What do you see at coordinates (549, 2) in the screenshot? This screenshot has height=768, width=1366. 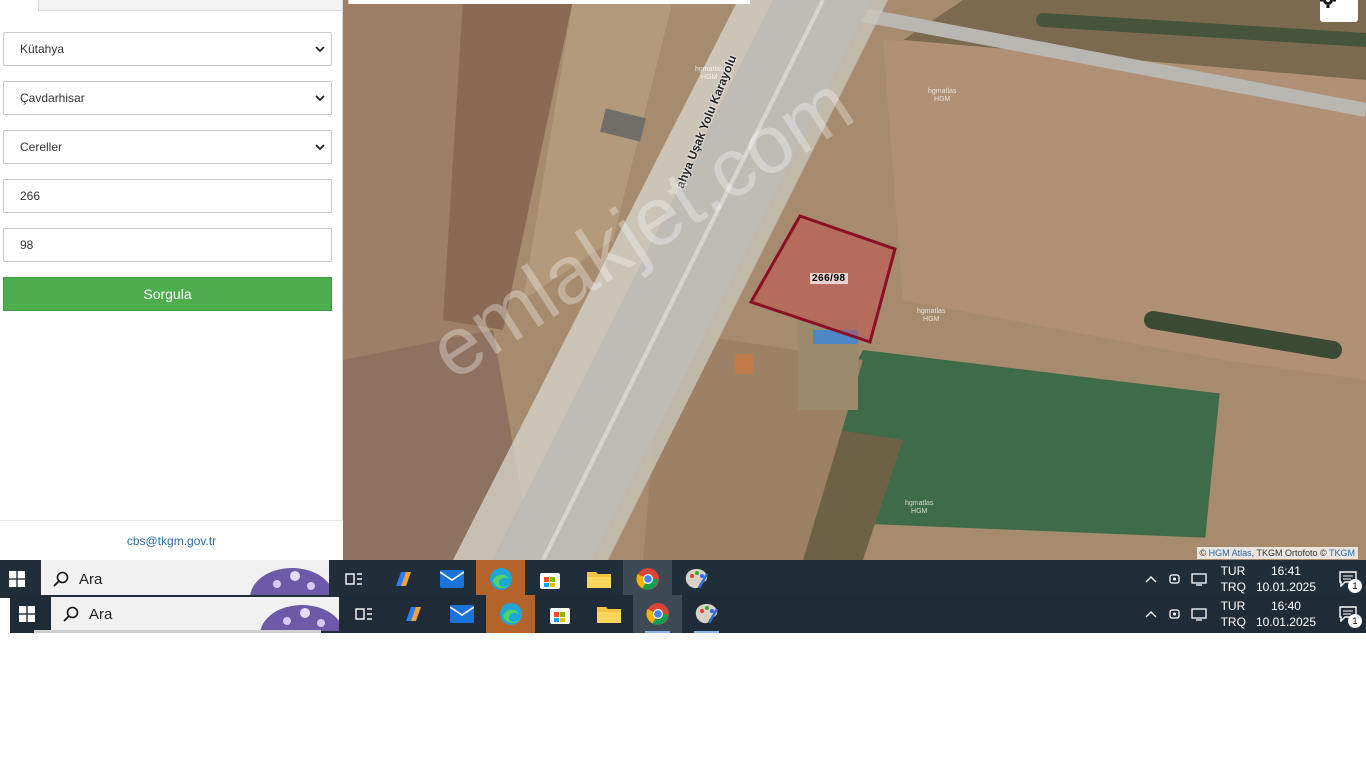 I see `map-top-strip` at bounding box center [549, 2].